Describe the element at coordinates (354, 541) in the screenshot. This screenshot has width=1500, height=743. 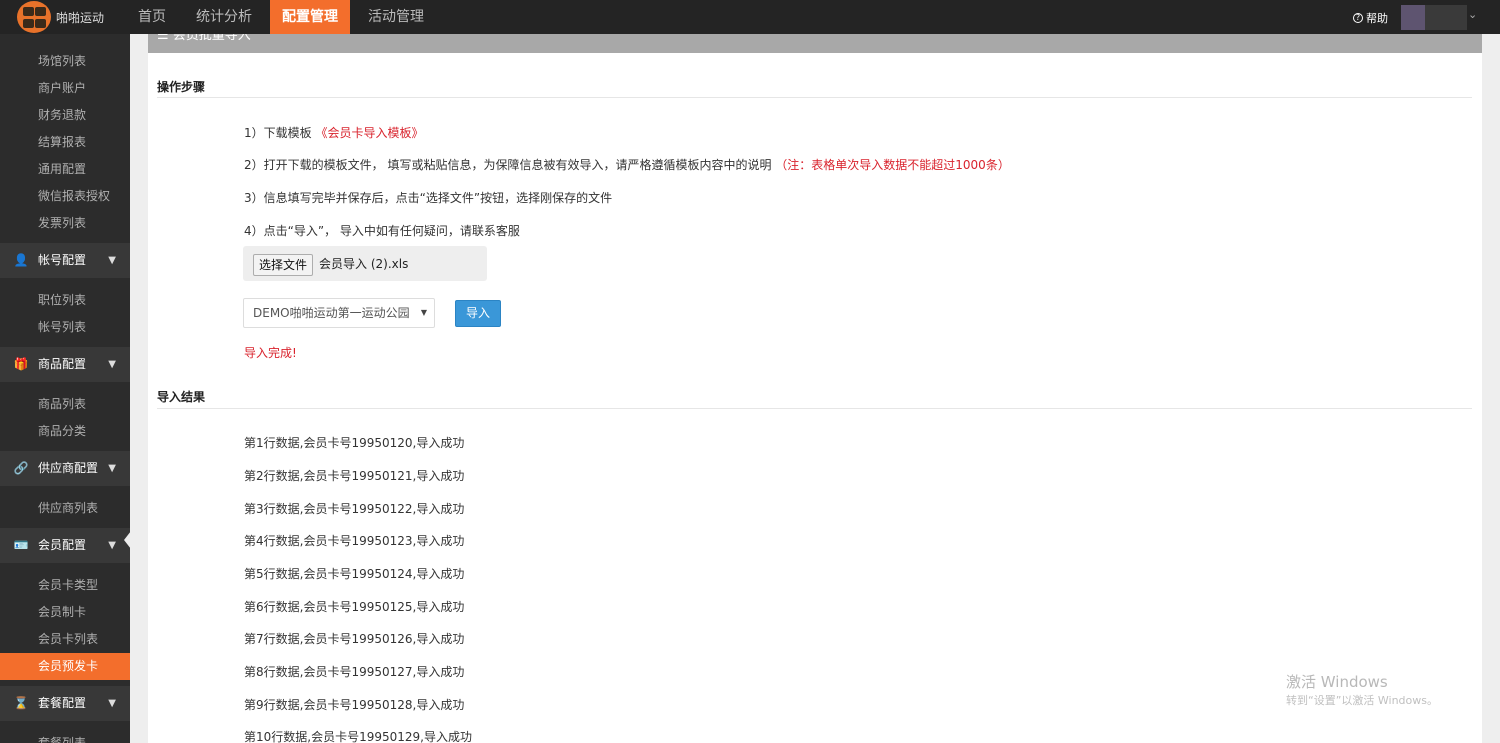
I see `result-row: 第4行数据,会员卡号19950123,导入成功` at that location.